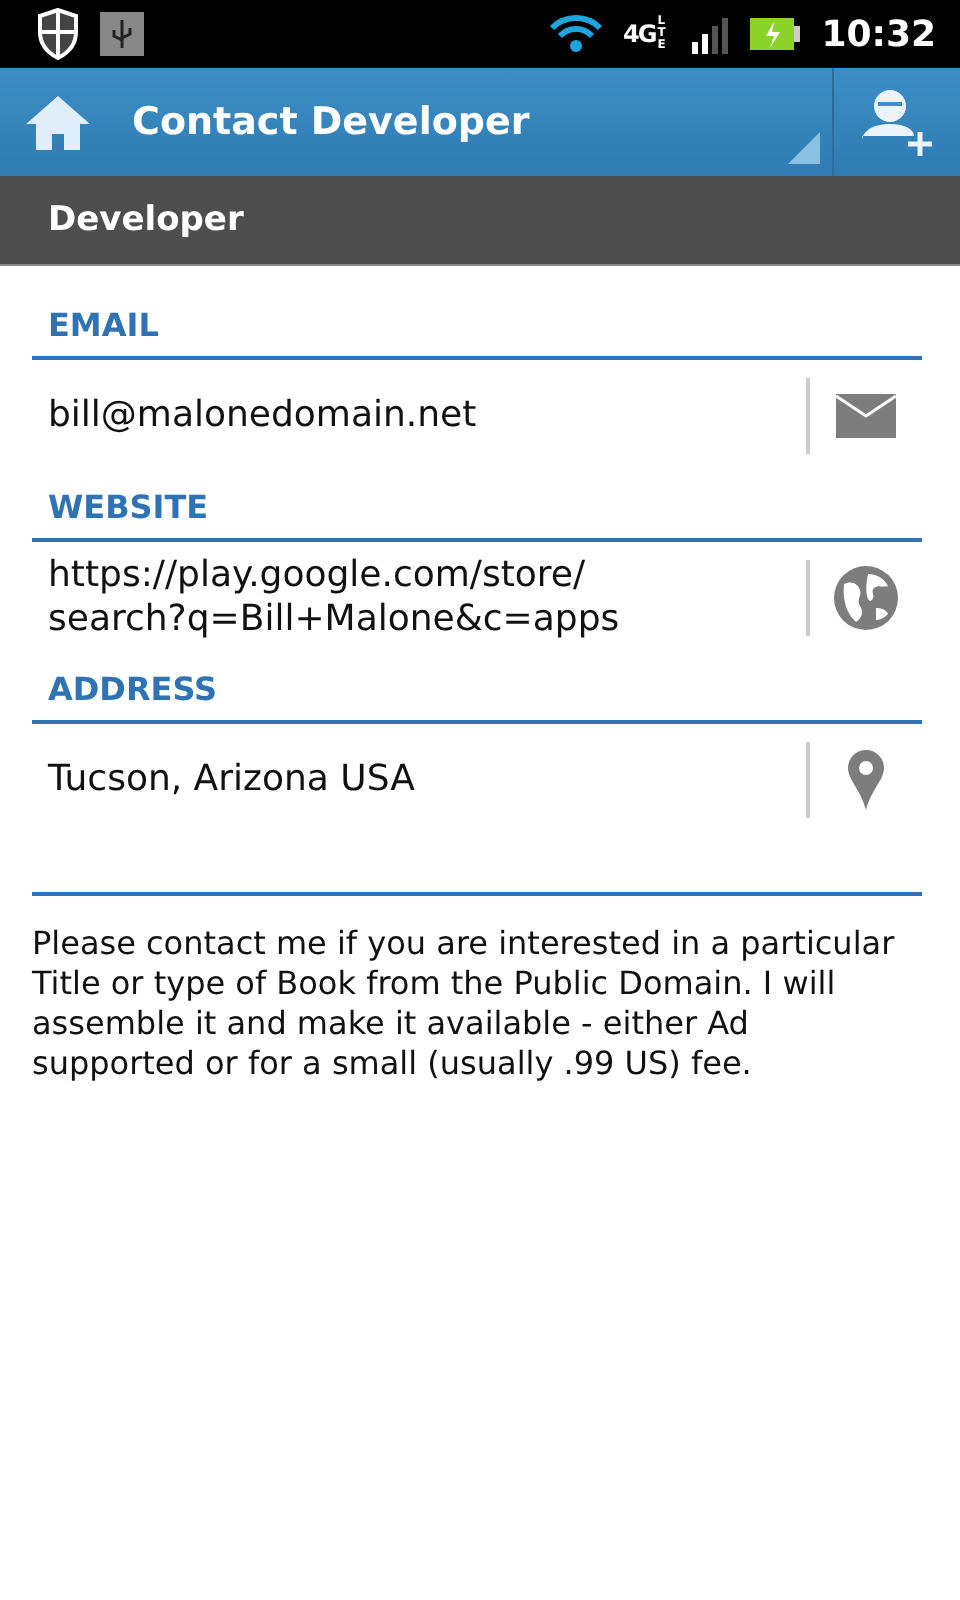 This screenshot has width=960, height=1600. I want to click on envelope-icon, so click(866, 416).